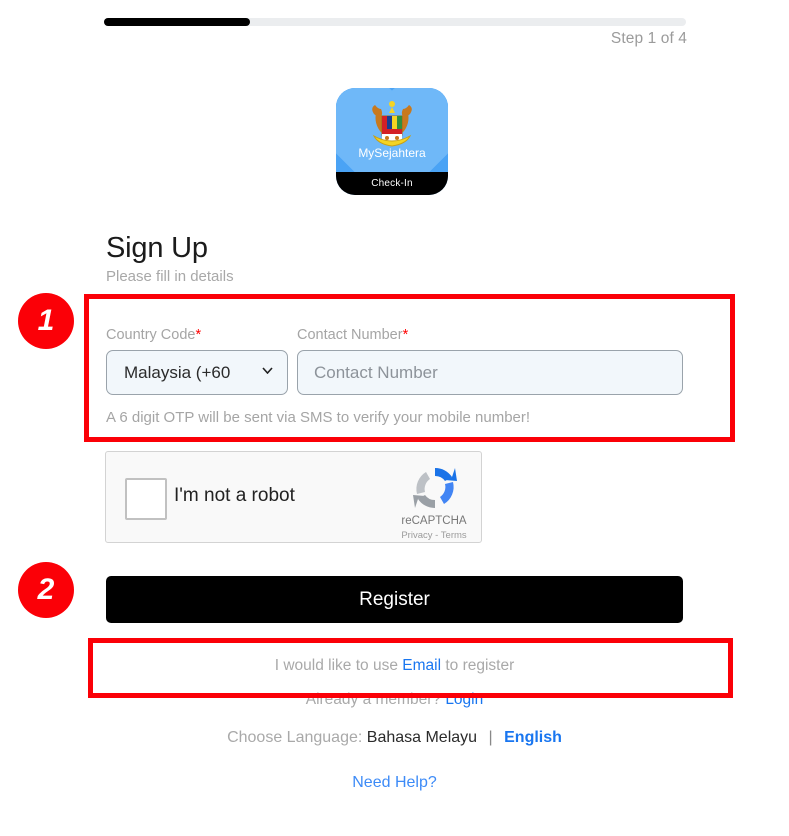  Describe the element at coordinates (648, 38) in the screenshot. I see `step-indicator-label: Step 1 of 4` at that location.